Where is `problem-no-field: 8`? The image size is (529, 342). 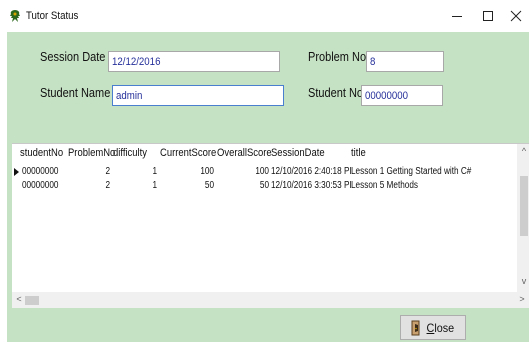 problem-no-field: 8 is located at coordinates (405, 61).